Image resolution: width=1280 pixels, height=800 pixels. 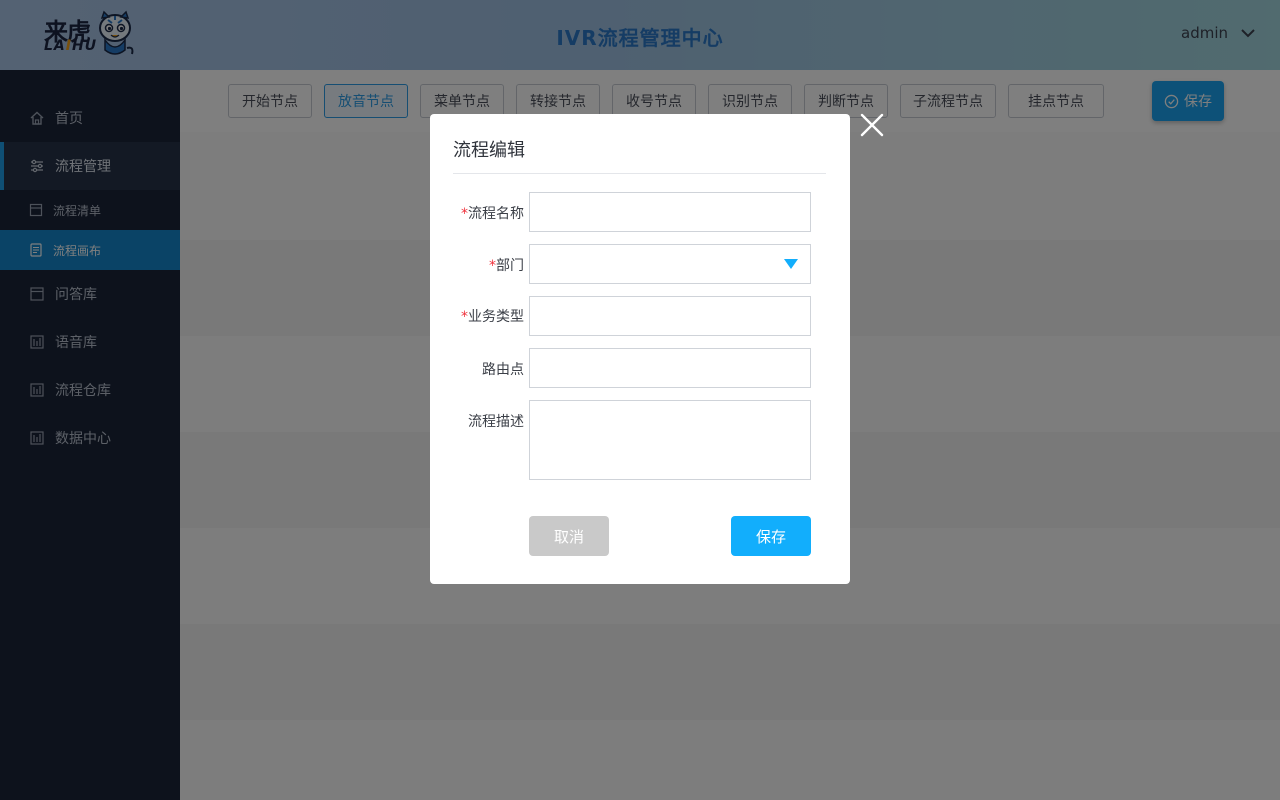 I want to click on dialog-title: 流程编辑, so click(x=489, y=150).